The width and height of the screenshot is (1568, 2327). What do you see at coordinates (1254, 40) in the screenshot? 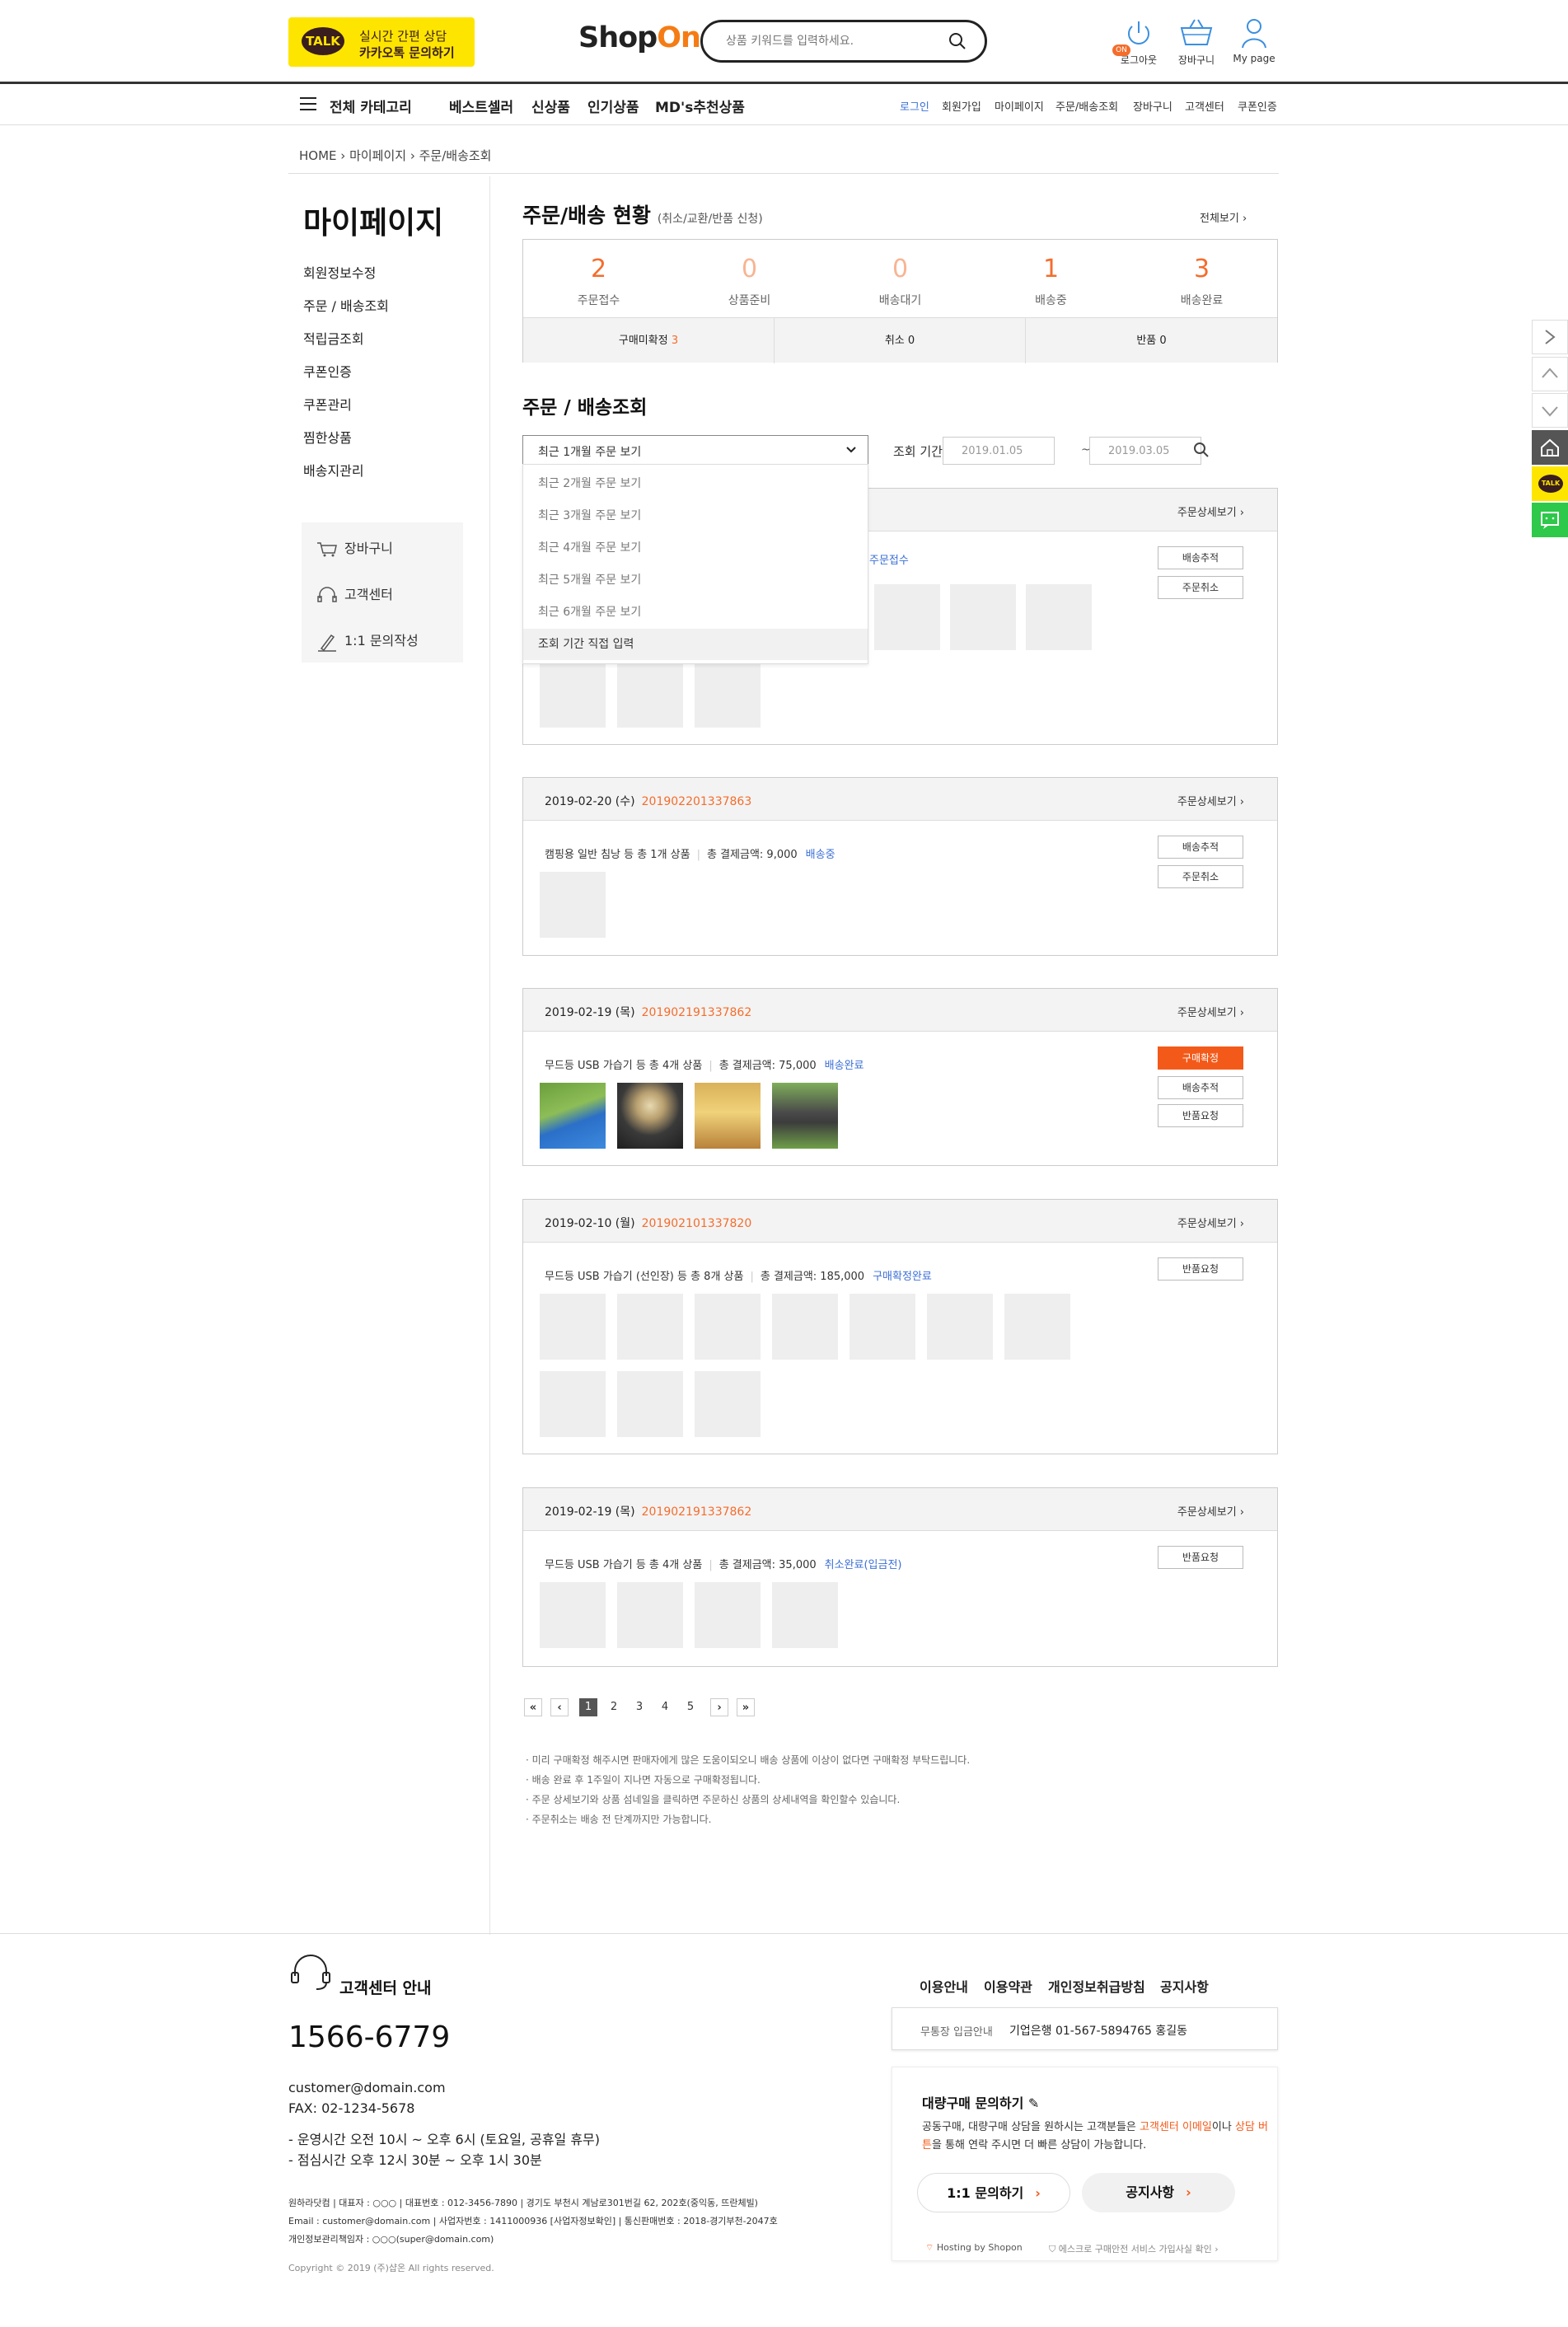
I see `mypage-button: My page` at bounding box center [1254, 40].